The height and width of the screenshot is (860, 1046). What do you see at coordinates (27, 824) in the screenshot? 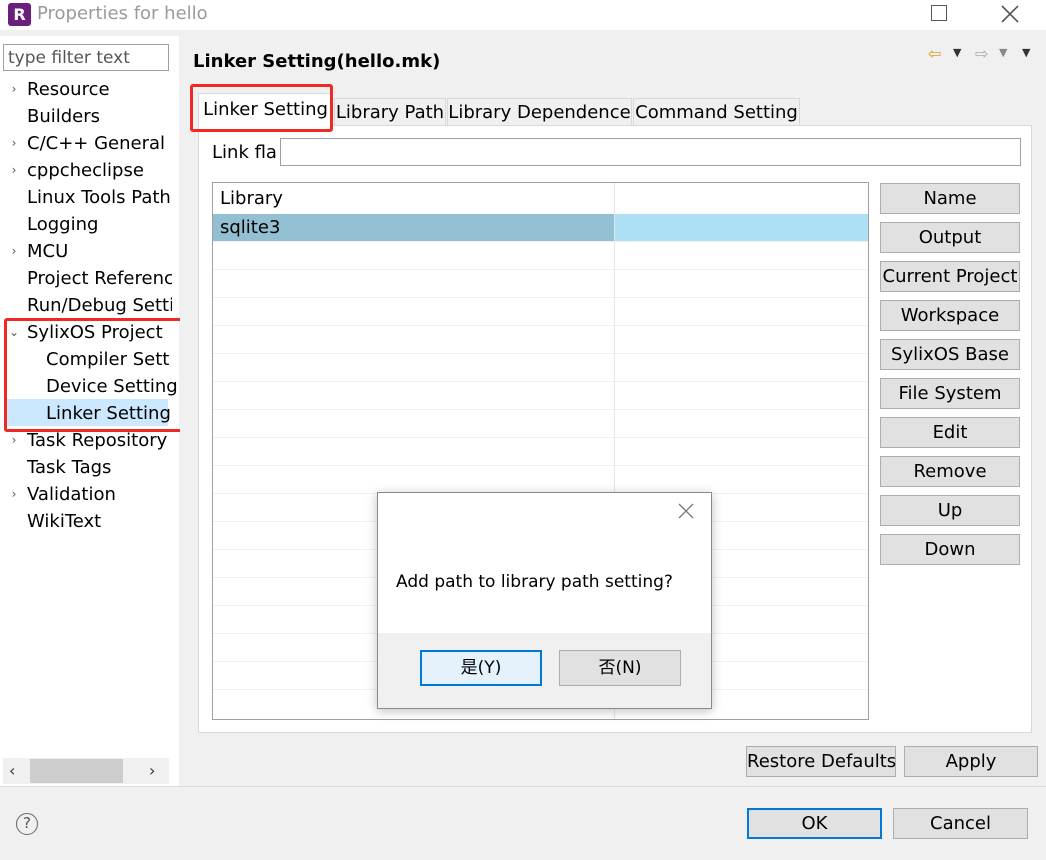
I see `help-icon: ?` at bounding box center [27, 824].